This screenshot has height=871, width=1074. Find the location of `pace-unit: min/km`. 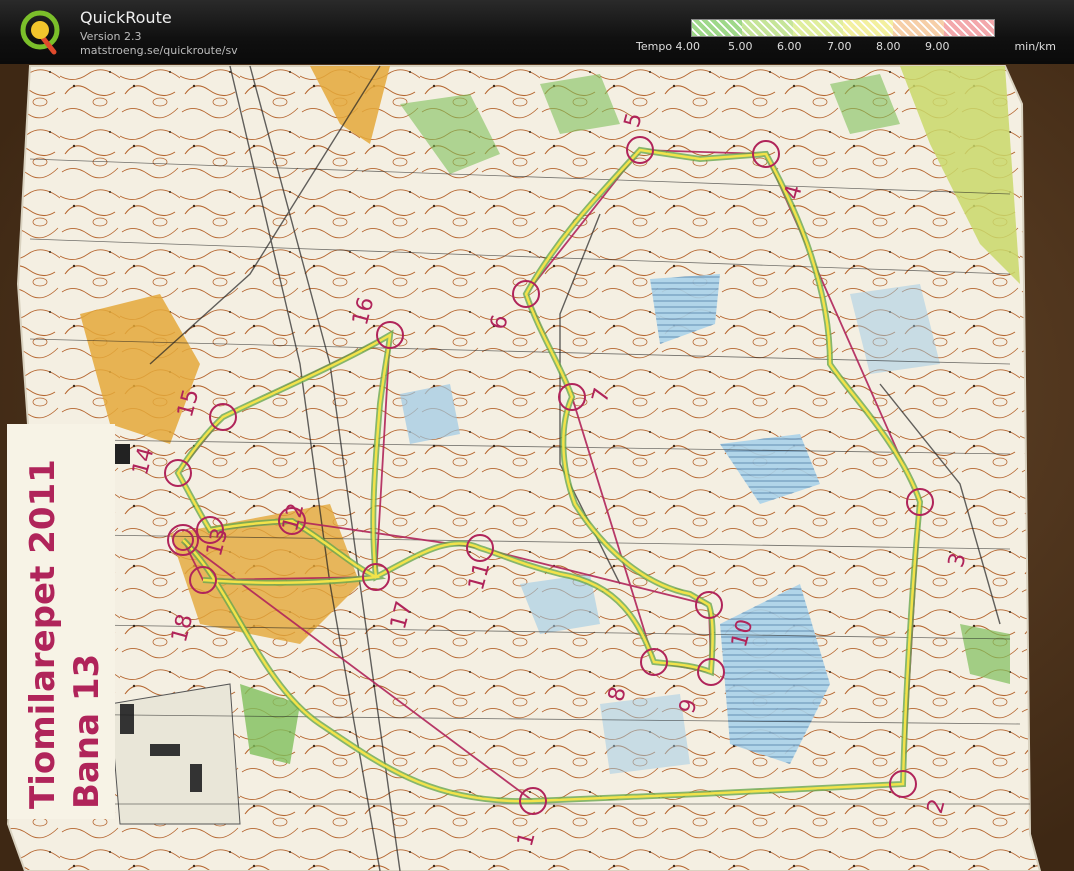

pace-unit: min/km is located at coordinates (1035, 46).